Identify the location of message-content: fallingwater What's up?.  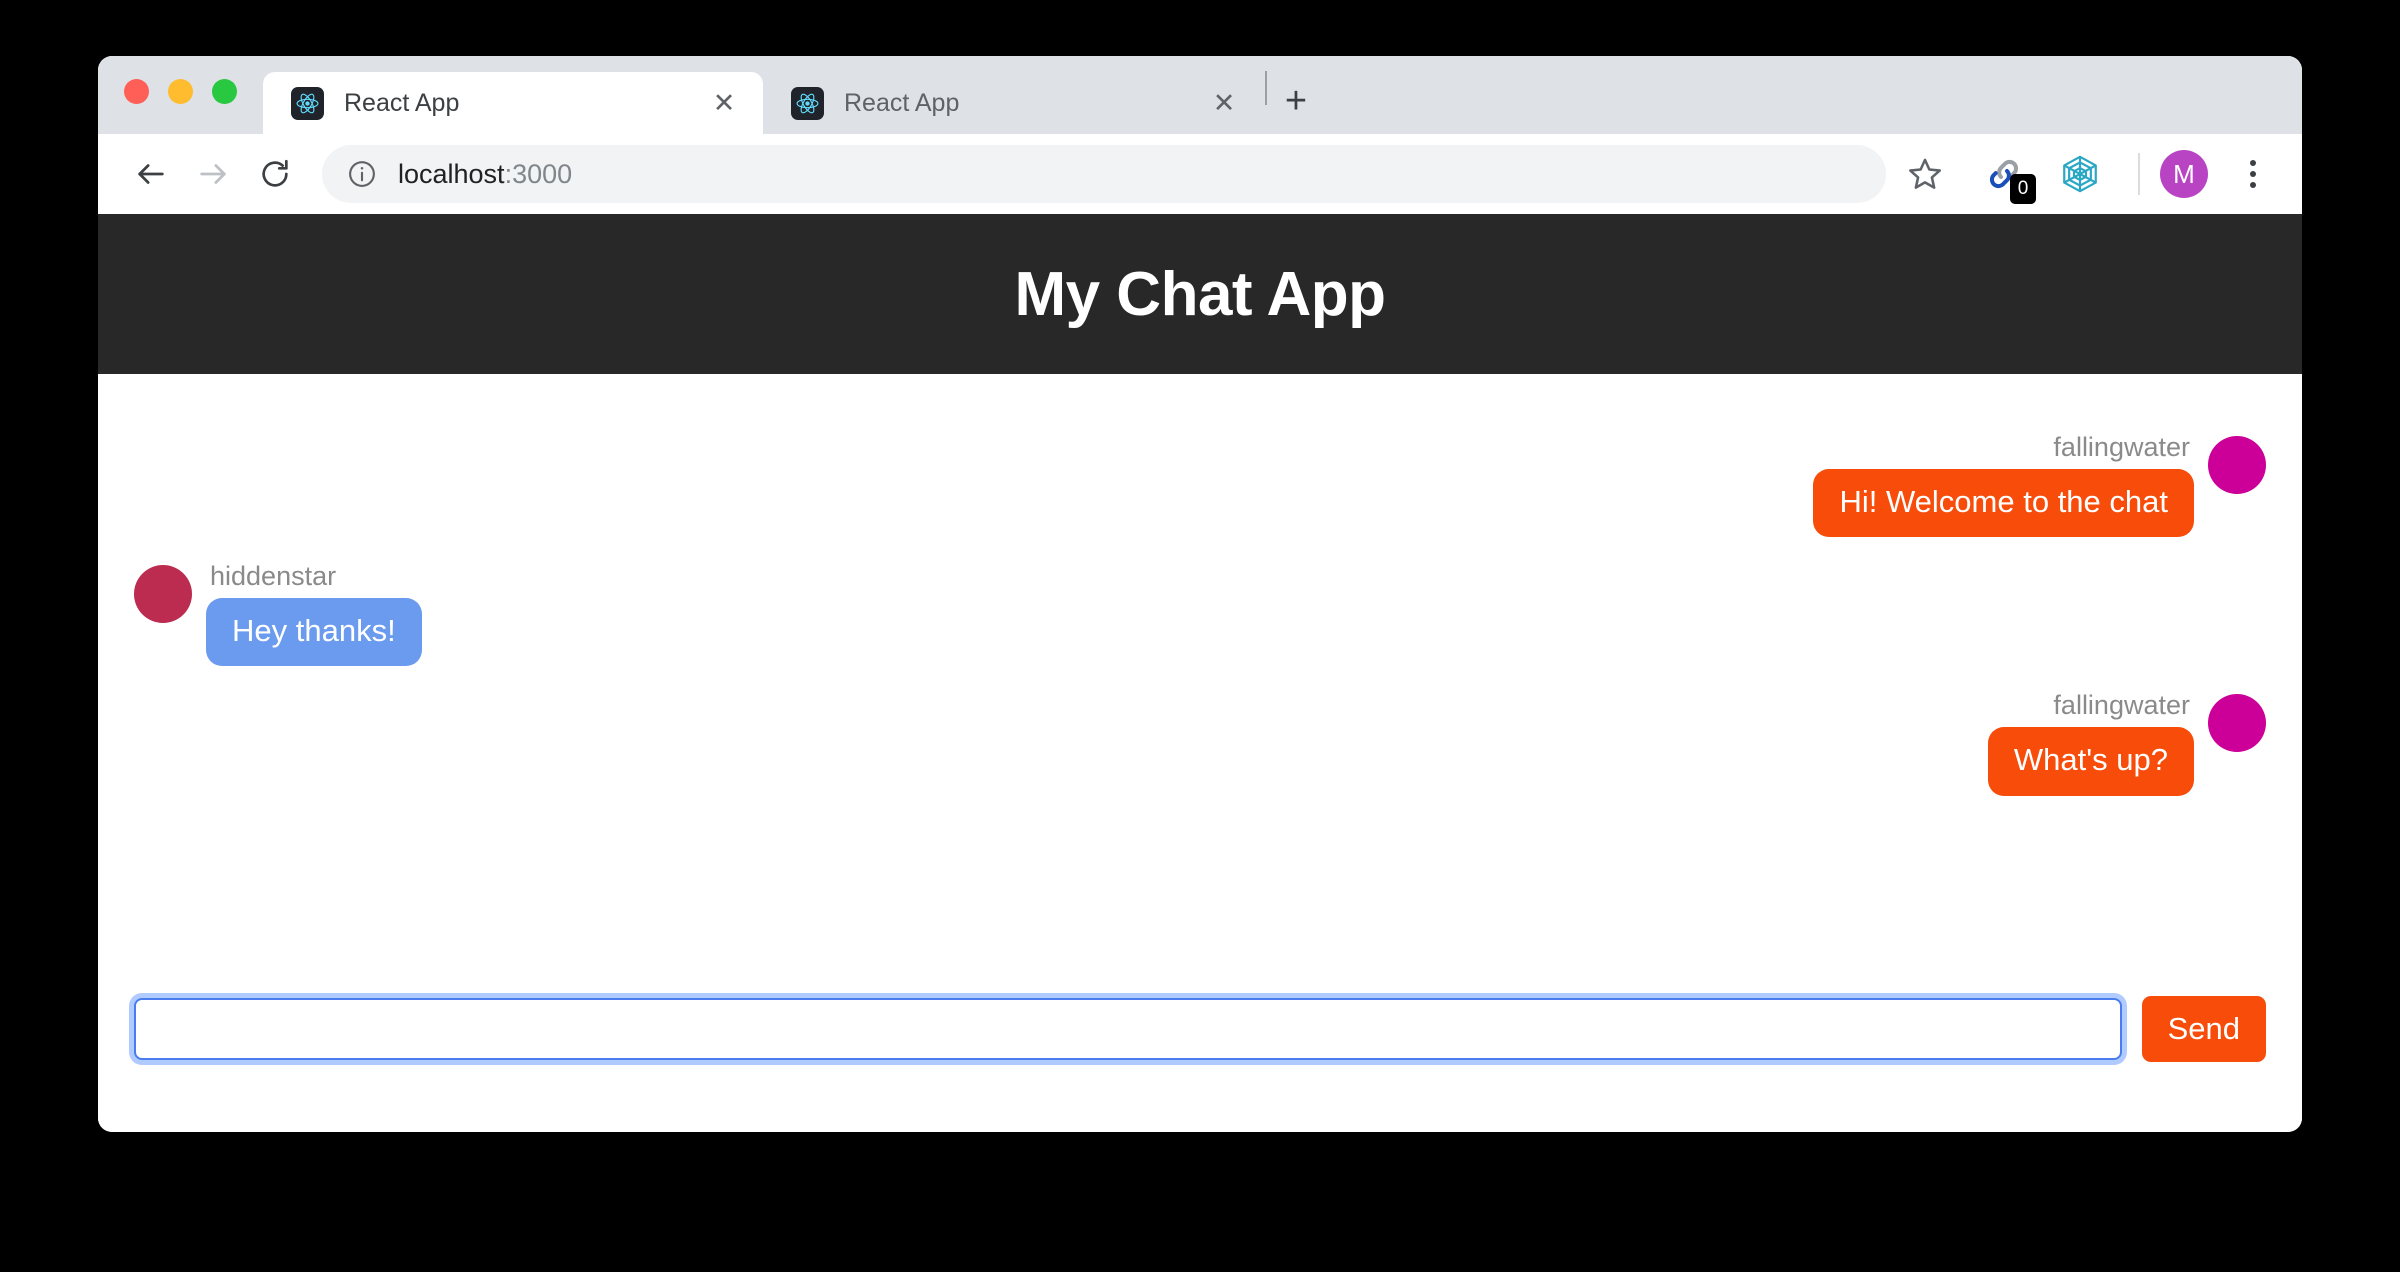
(2090, 743).